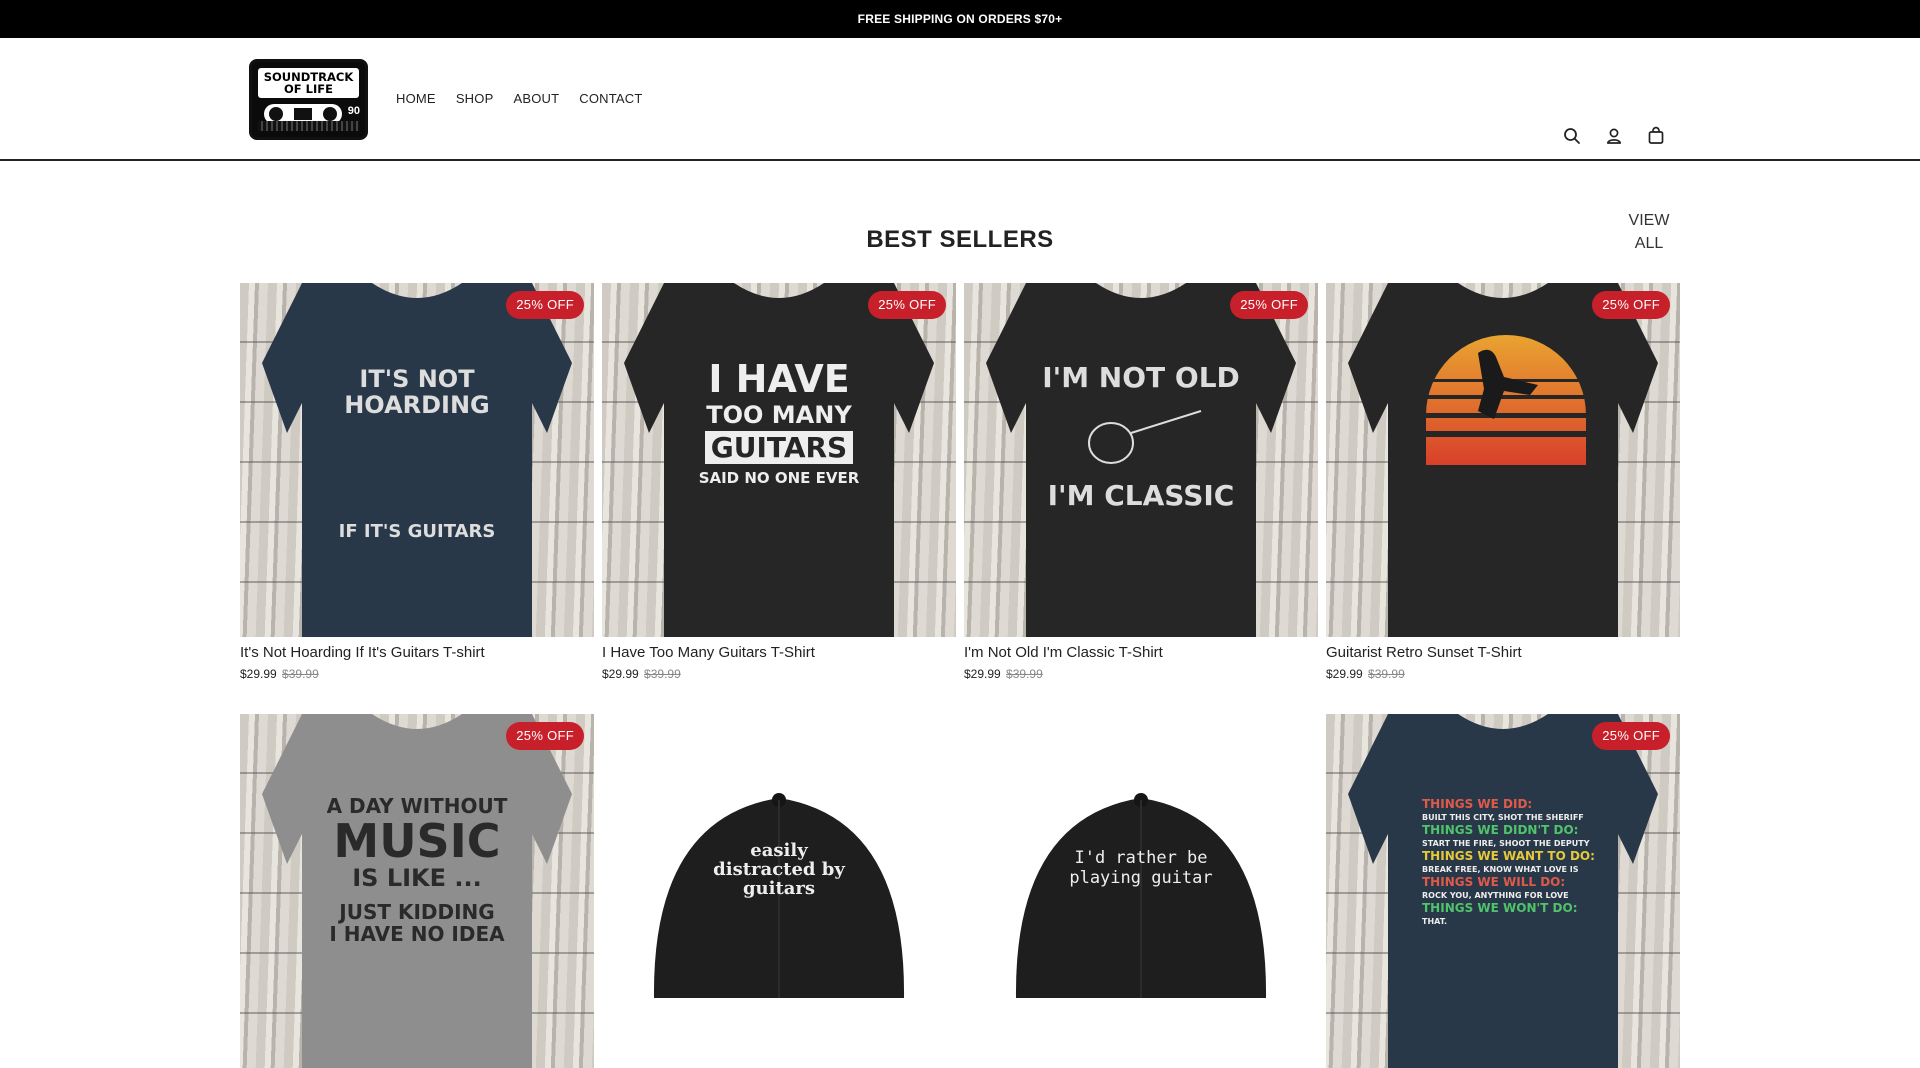  I want to click on main-nav: HOME SHOP ABOUT CONTACT, so click(519, 98).